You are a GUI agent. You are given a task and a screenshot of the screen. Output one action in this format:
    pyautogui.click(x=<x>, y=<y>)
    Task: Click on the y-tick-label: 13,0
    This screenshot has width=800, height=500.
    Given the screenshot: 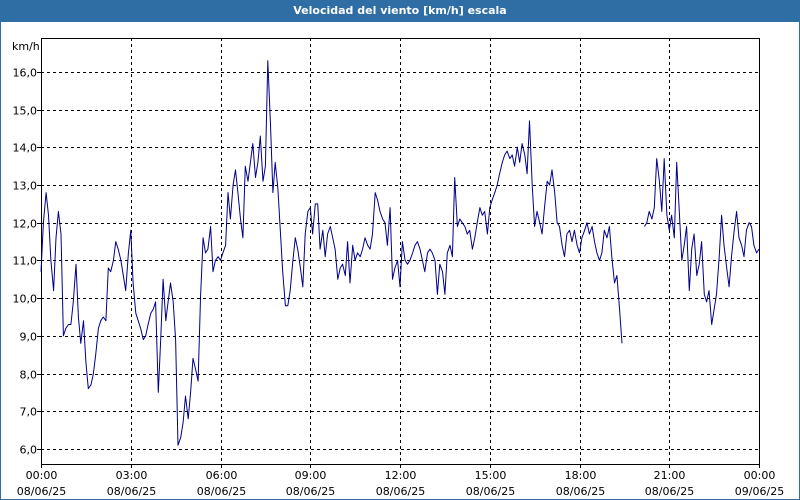 What is the action you would take?
    pyautogui.click(x=25, y=186)
    